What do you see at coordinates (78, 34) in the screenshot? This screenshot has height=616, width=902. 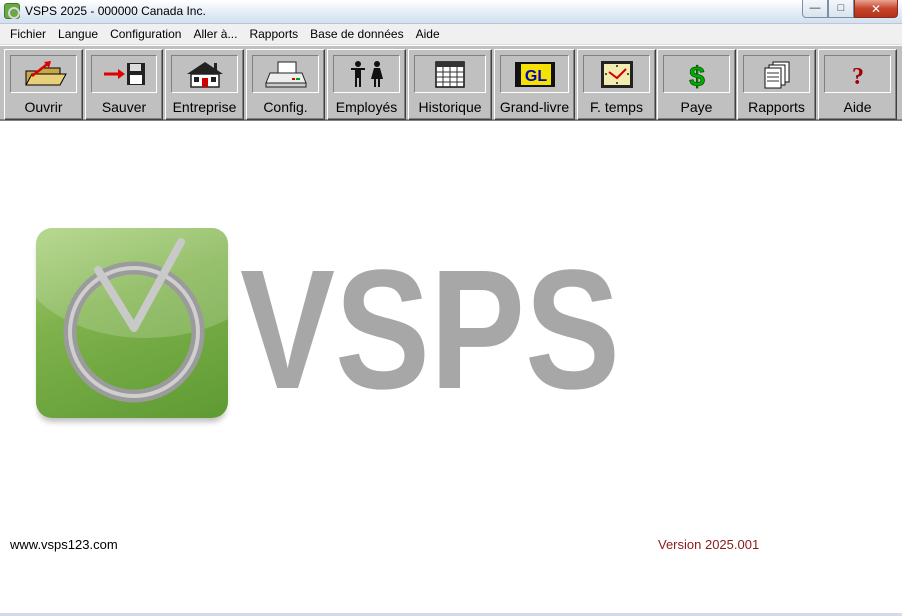 I see `menu-langue: Langue` at bounding box center [78, 34].